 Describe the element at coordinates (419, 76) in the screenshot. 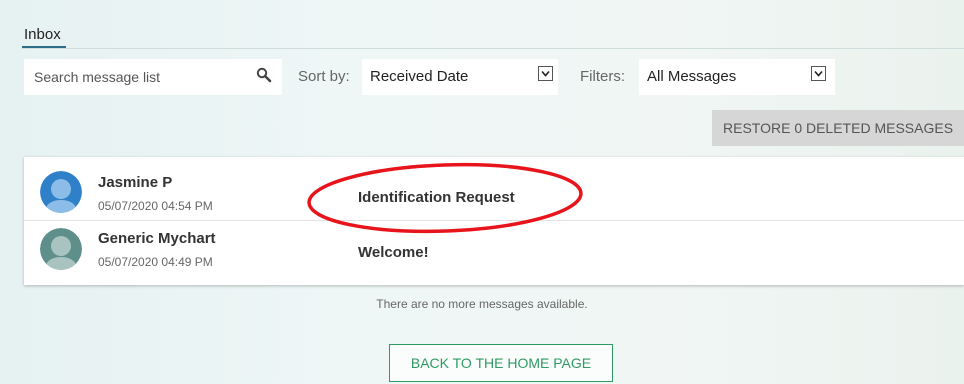

I see `sort-select-value: Received Date` at that location.